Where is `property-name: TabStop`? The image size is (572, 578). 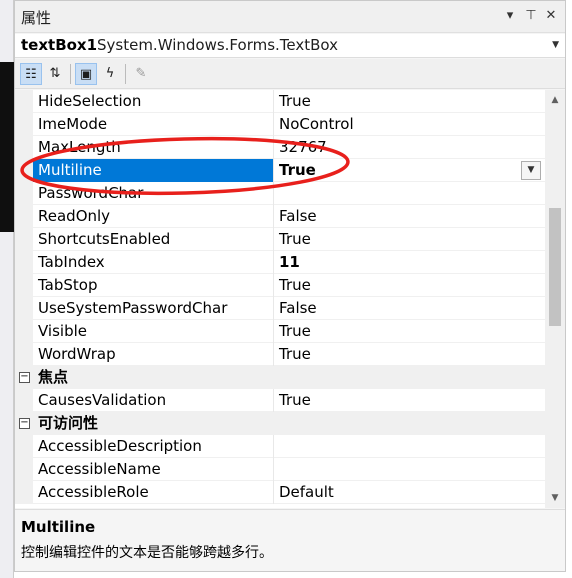 property-name: TabStop is located at coordinates (68, 285).